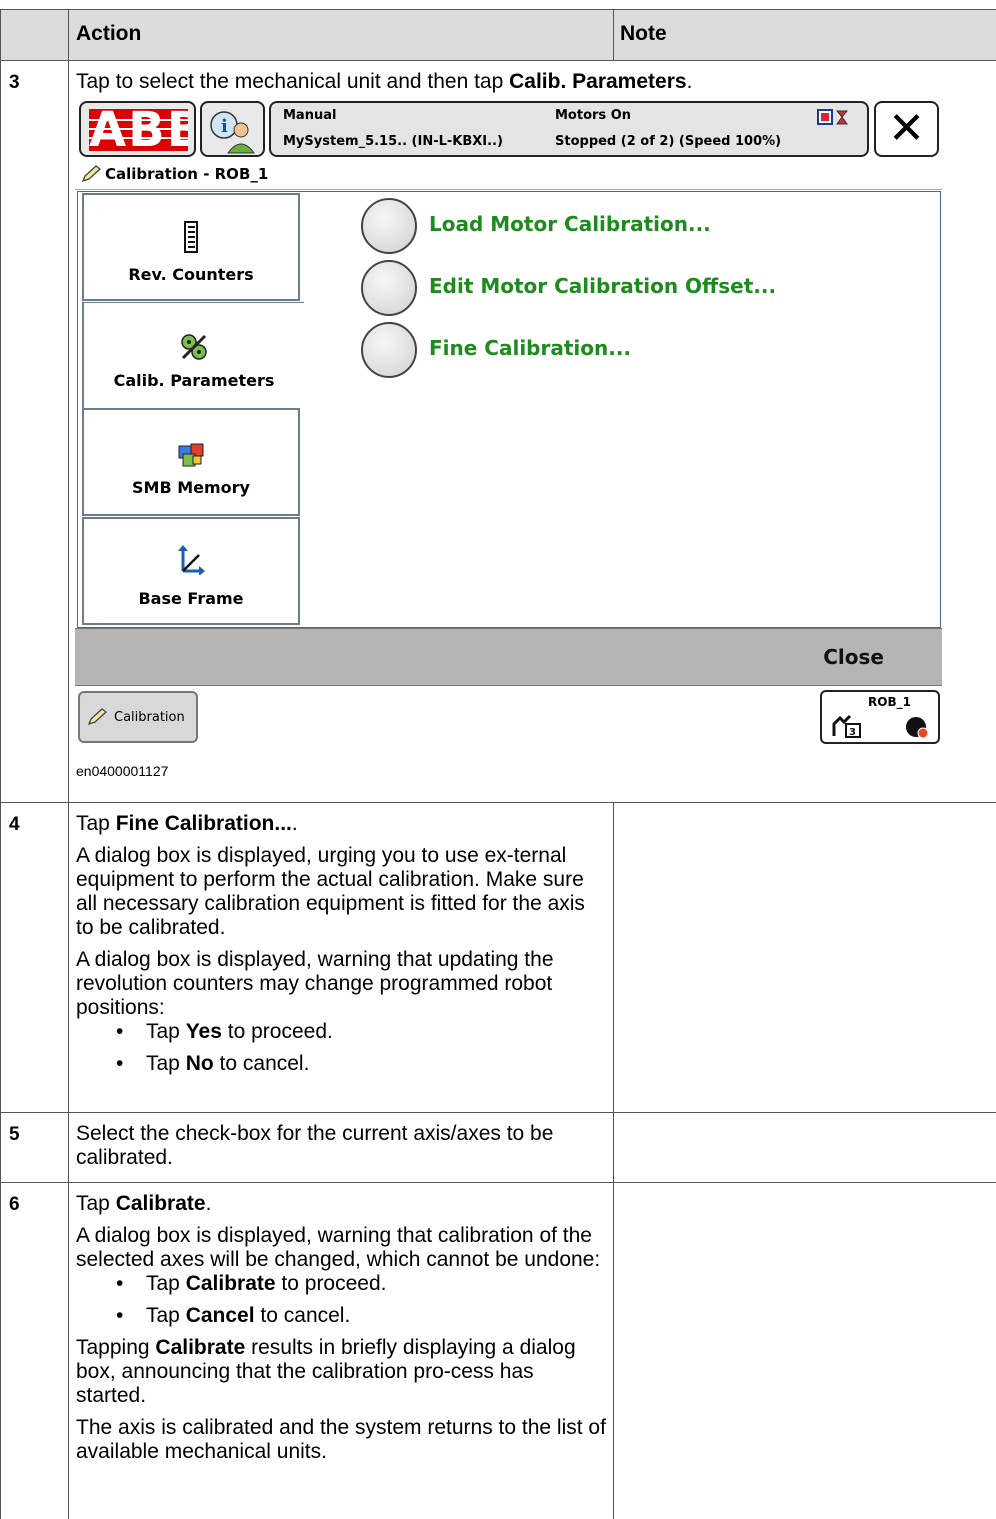 This screenshot has height=1519, width=996. I want to click on window-title-bar: Calibration - ROB_1, so click(508, 175).